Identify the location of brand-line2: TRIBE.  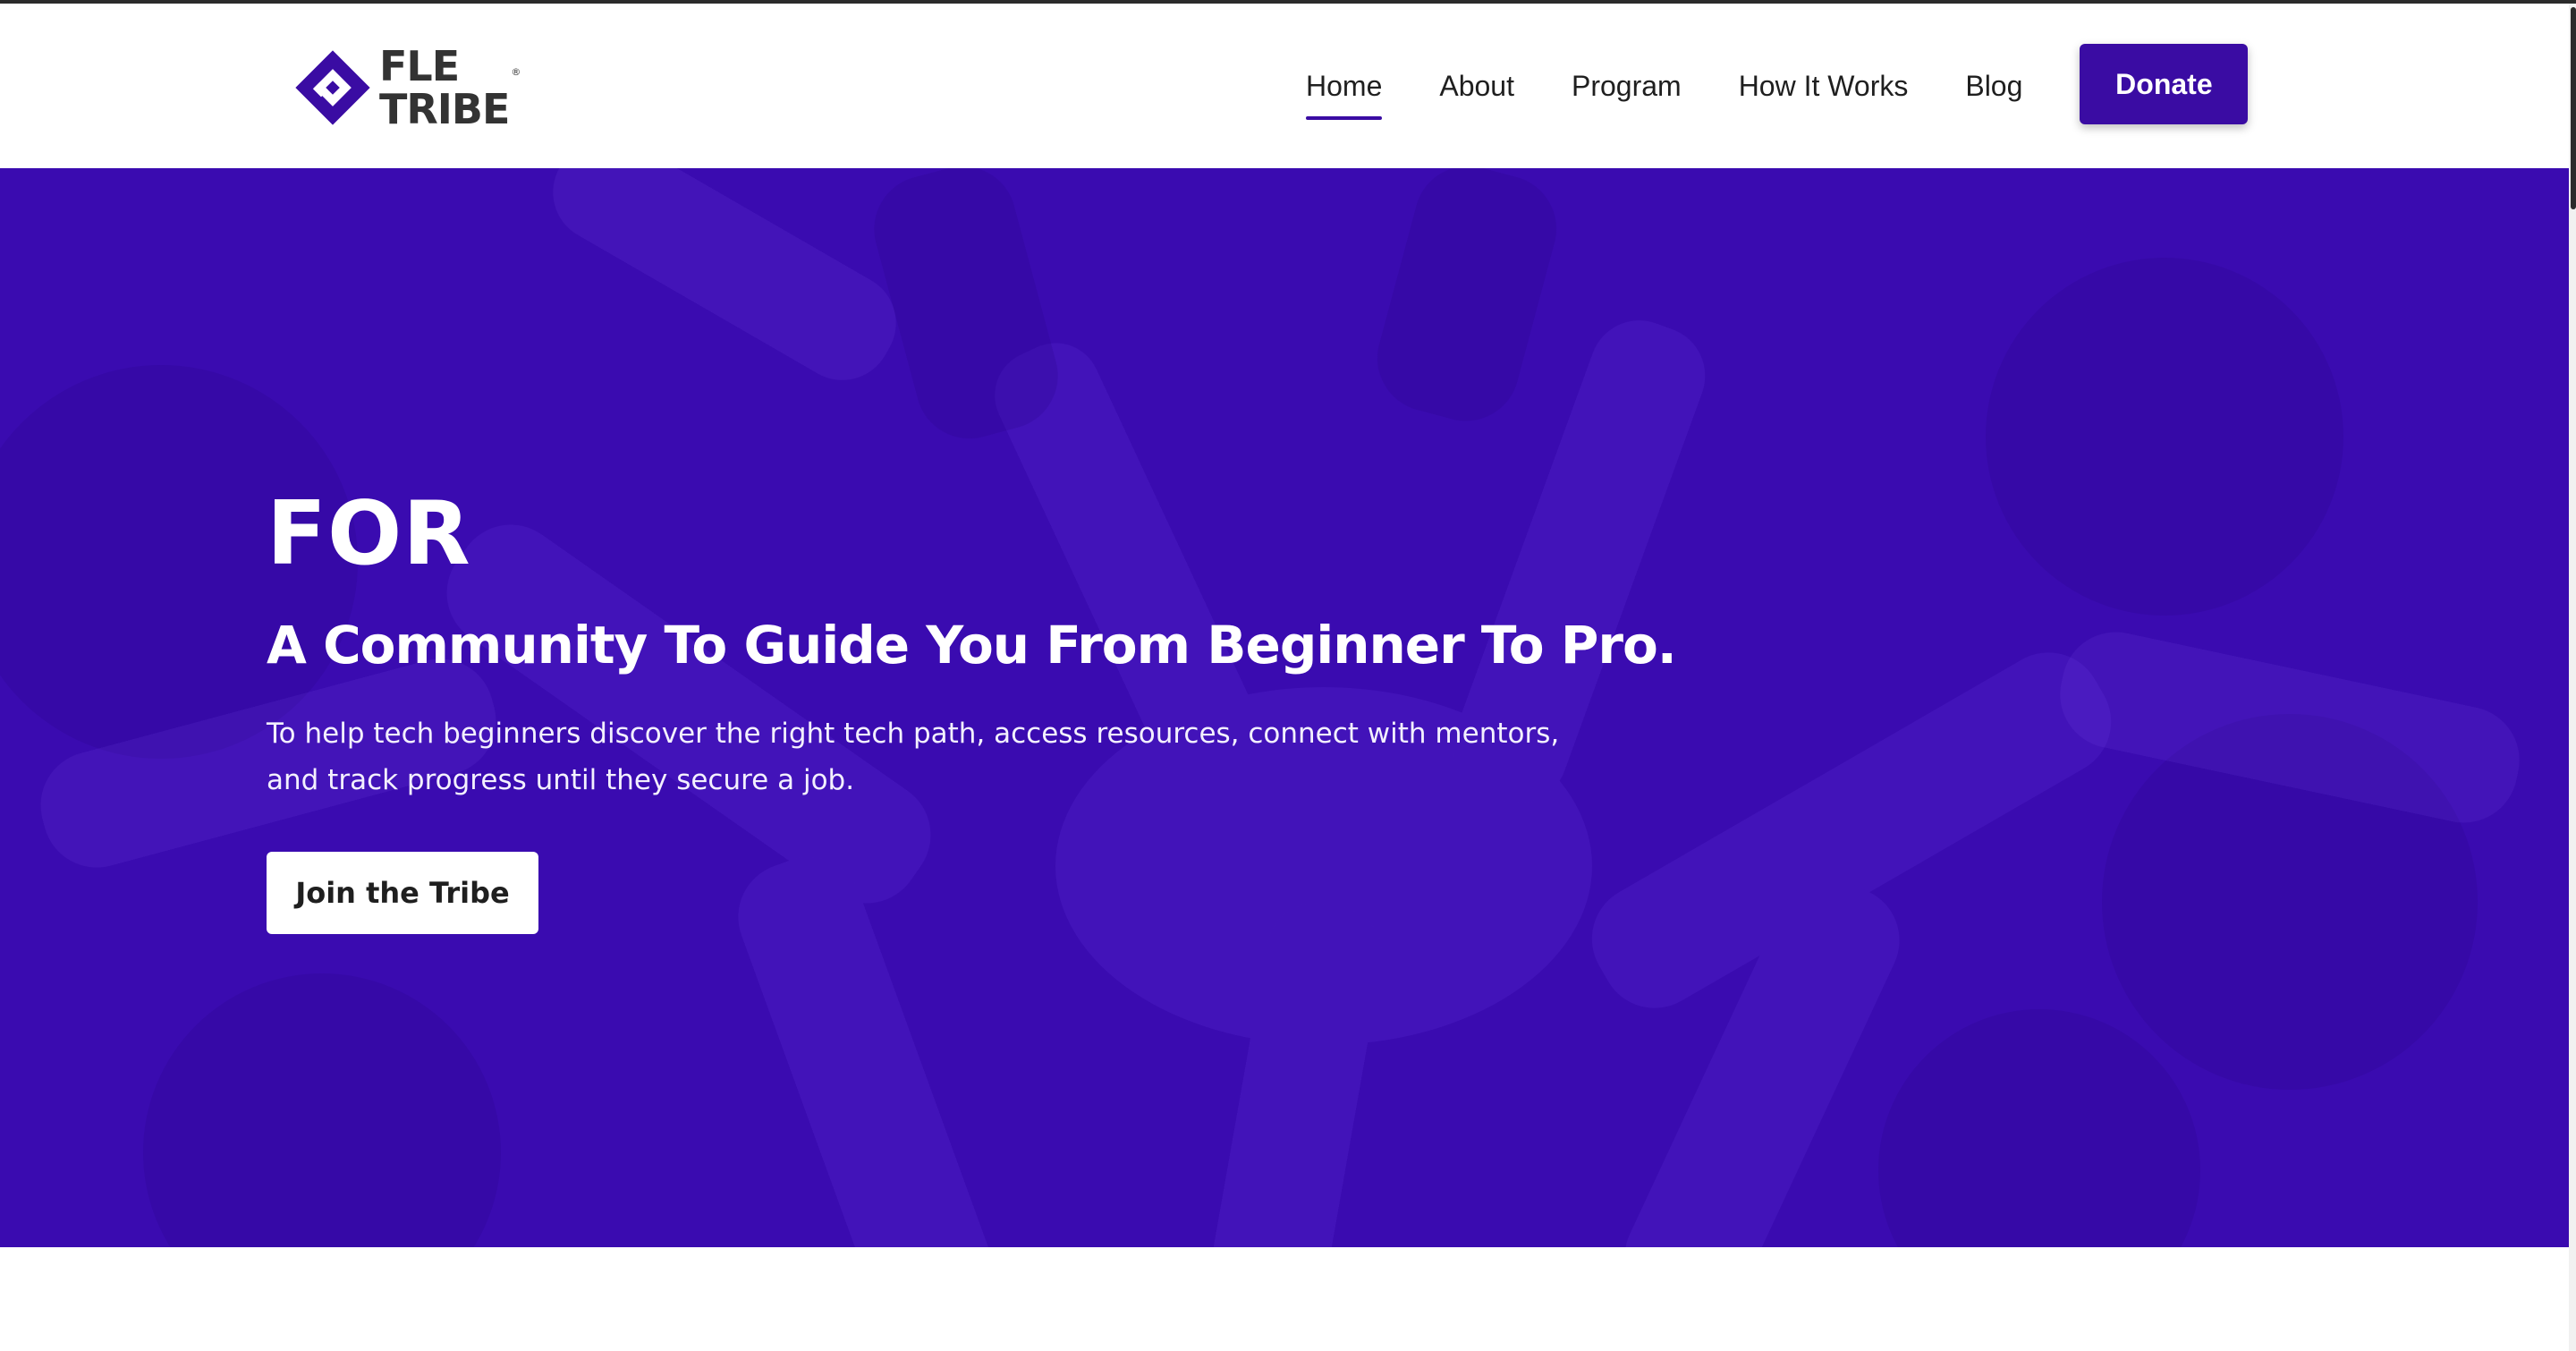
(444, 109).